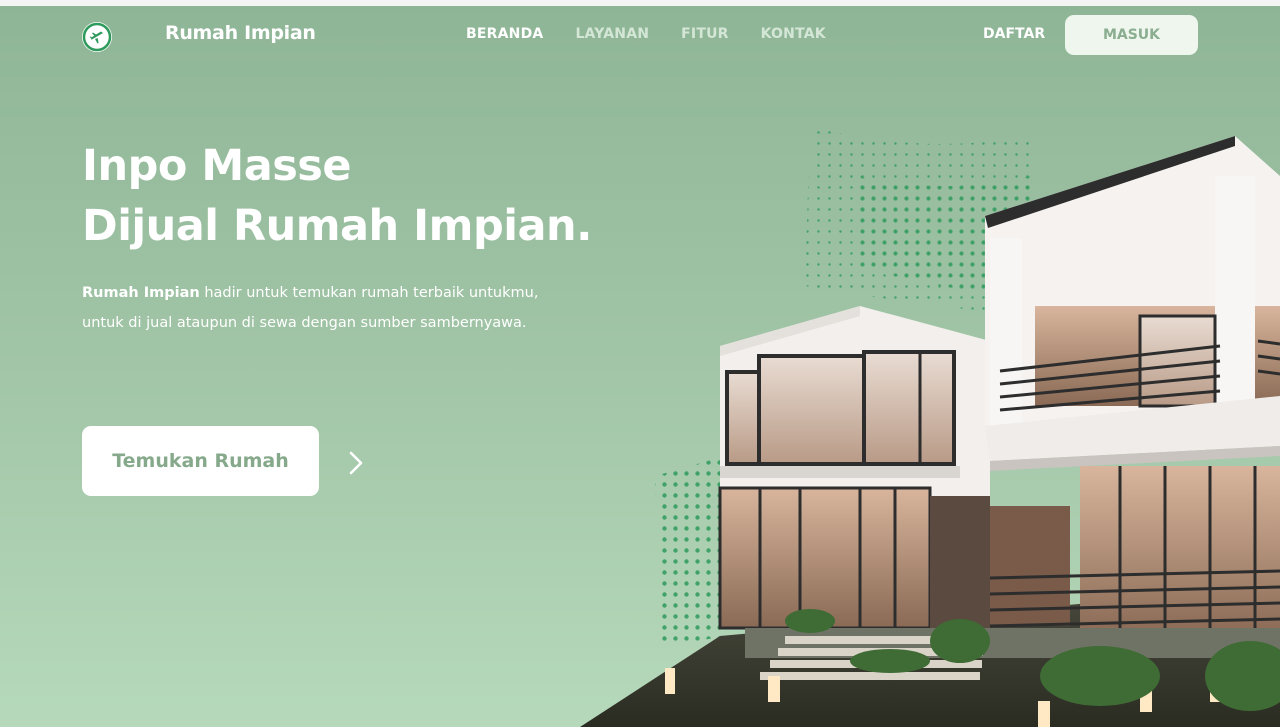 The width and height of the screenshot is (1280, 727). I want to click on chevron-right-icon, so click(356, 463).